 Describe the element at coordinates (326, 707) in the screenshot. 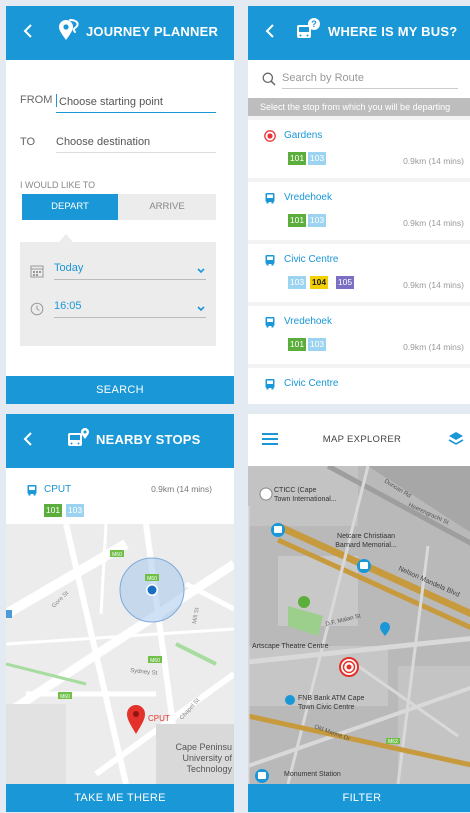

I see `place-label: Town Civic Centre` at that location.